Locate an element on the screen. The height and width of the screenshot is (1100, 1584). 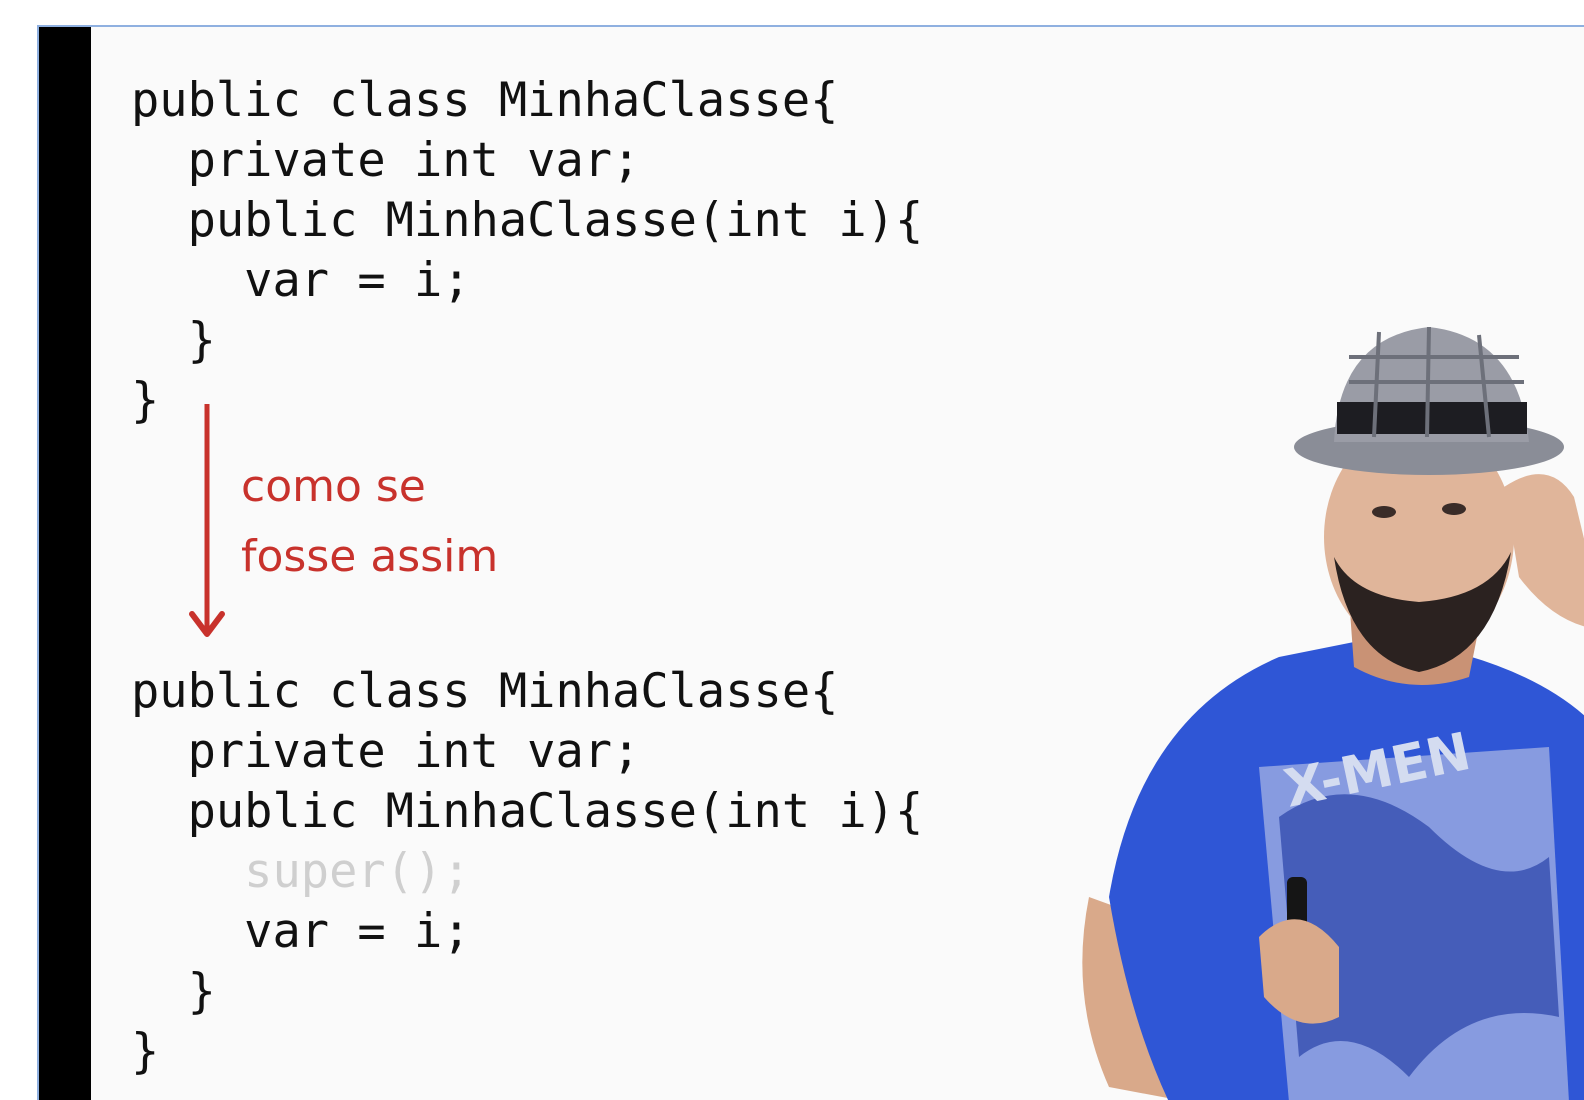
arrow-down-icon is located at coordinates (207, 520).